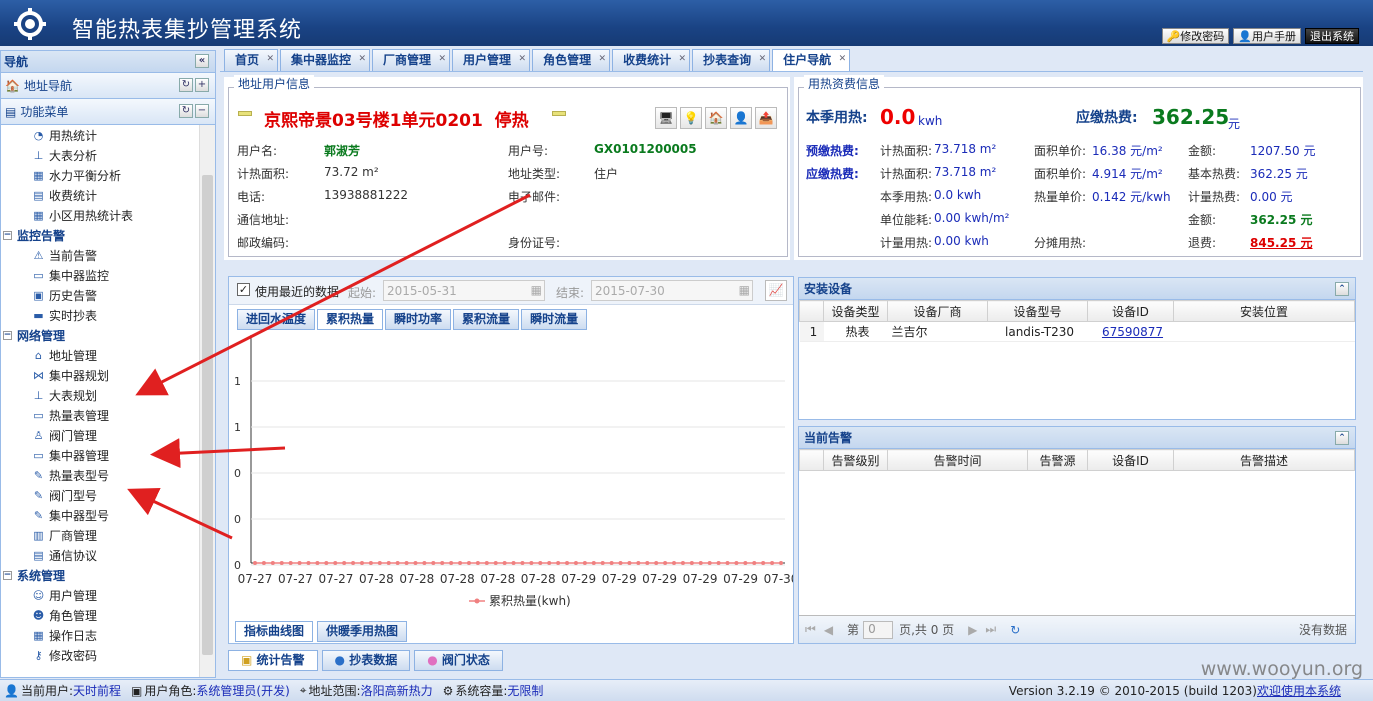 This screenshot has width=1373, height=701. I want to click on tree-item: ▣ 历史告警, so click(100, 295).